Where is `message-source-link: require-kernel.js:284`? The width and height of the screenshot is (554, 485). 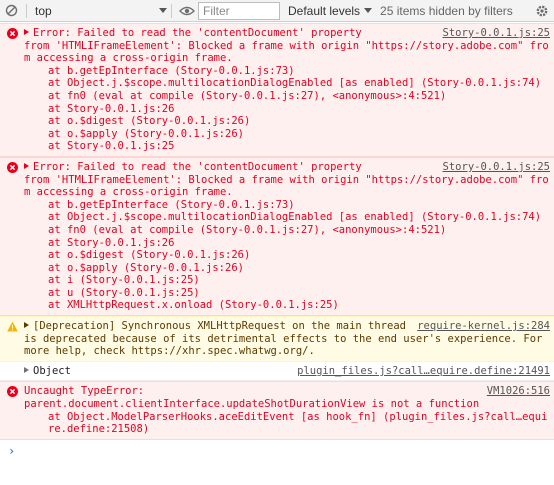
message-source-link: require-kernel.js:284 is located at coordinates (483, 326).